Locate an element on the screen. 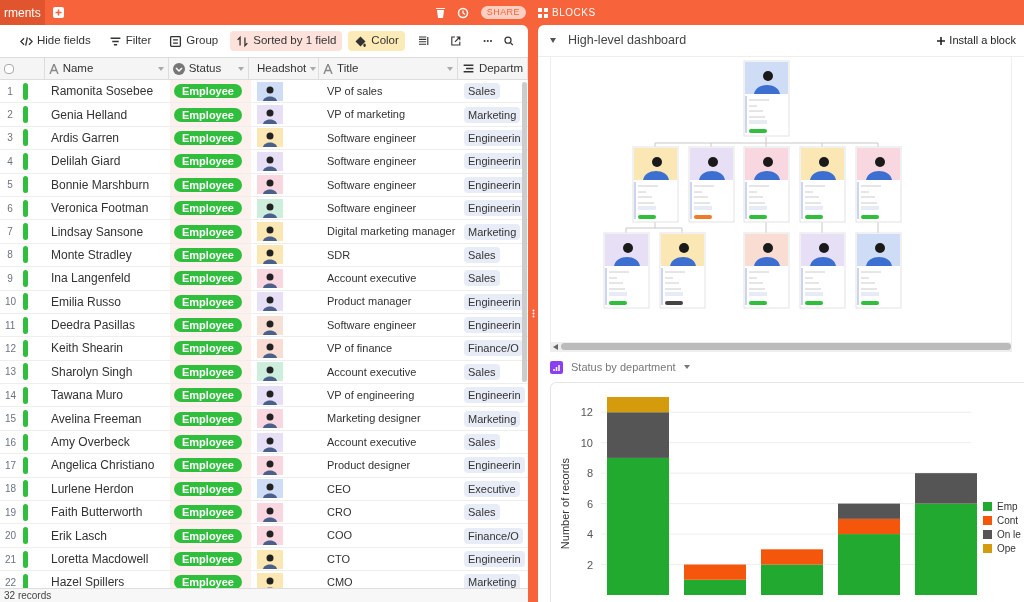 This screenshot has width=1024, height=602. table-cell-text: Emilia Russo is located at coordinates (86, 302).